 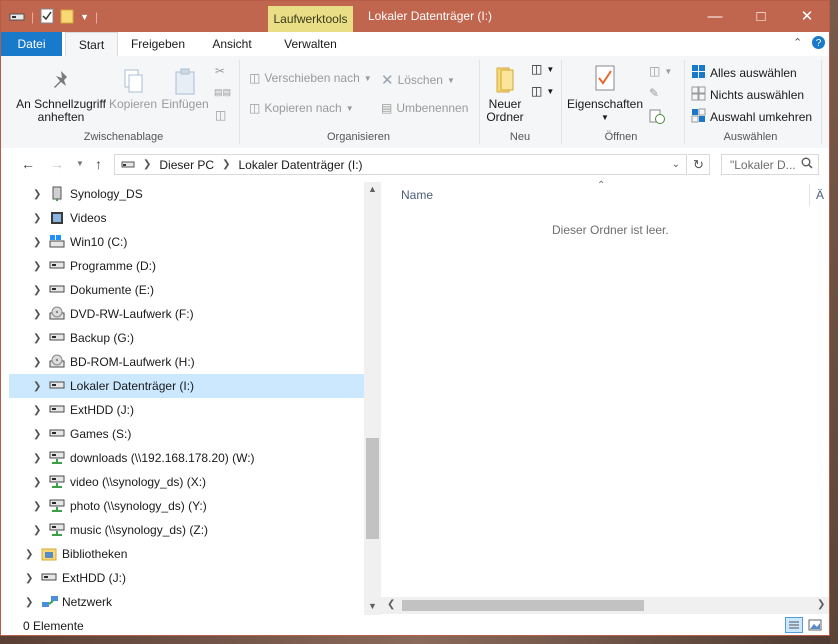 What do you see at coordinates (657, 116) in the screenshot?
I see `history-icon` at bounding box center [657, 116].